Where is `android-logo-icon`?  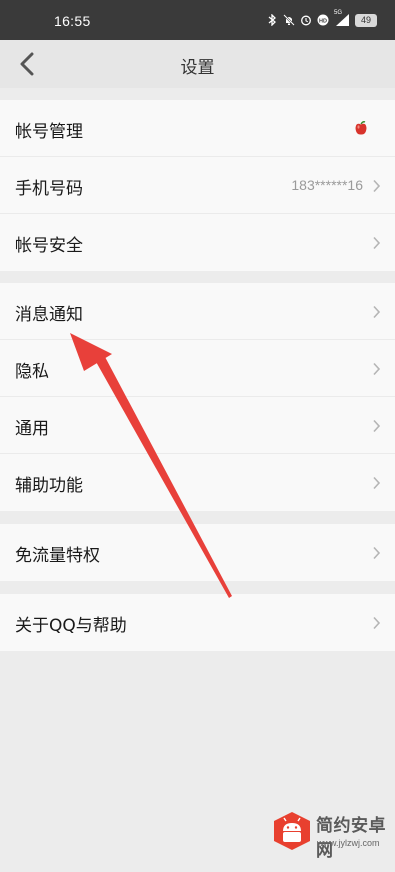
android-logo-icon is located at coordinates (292, 831).